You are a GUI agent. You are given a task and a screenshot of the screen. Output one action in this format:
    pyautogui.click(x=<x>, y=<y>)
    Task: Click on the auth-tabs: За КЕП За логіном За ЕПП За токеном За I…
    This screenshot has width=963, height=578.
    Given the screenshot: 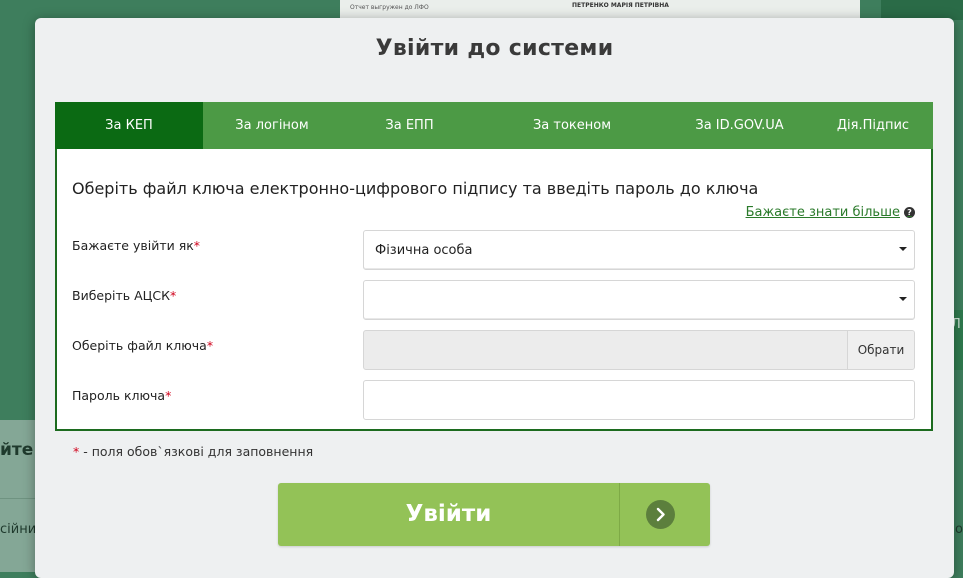 What is the action you would take?
    pyautogui.click(x=494, y=125)
    